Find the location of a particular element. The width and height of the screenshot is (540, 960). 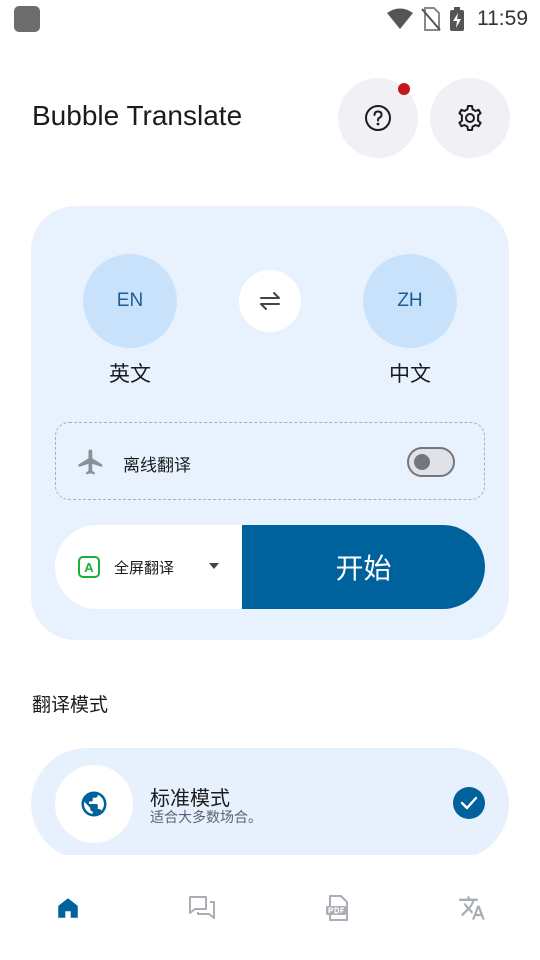

fullscreen-mode-icon: A is located at coordinates (89, 567).